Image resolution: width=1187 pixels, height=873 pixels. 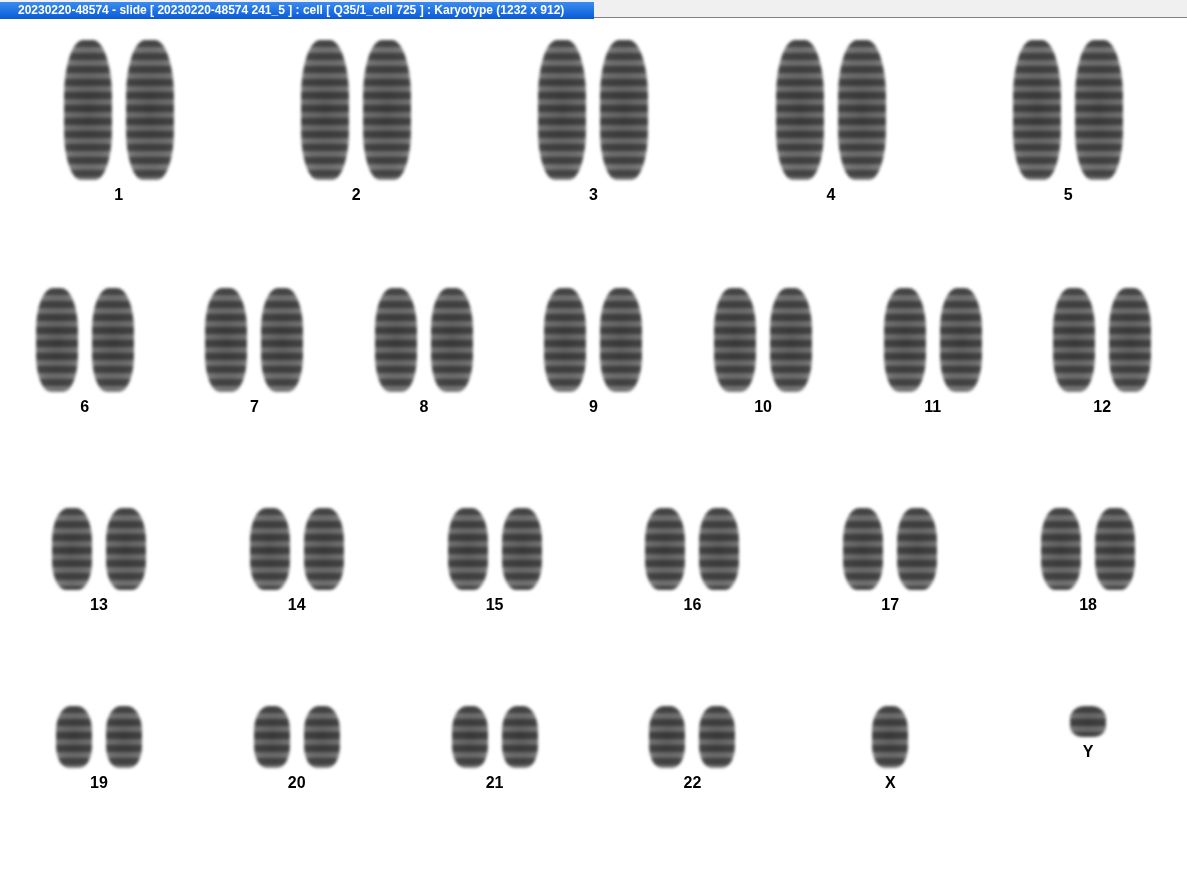 What do you see at coordinates (424, 407) in the screenshot?
I see `chromosome-label: 8` at bounding box center [424, 407].